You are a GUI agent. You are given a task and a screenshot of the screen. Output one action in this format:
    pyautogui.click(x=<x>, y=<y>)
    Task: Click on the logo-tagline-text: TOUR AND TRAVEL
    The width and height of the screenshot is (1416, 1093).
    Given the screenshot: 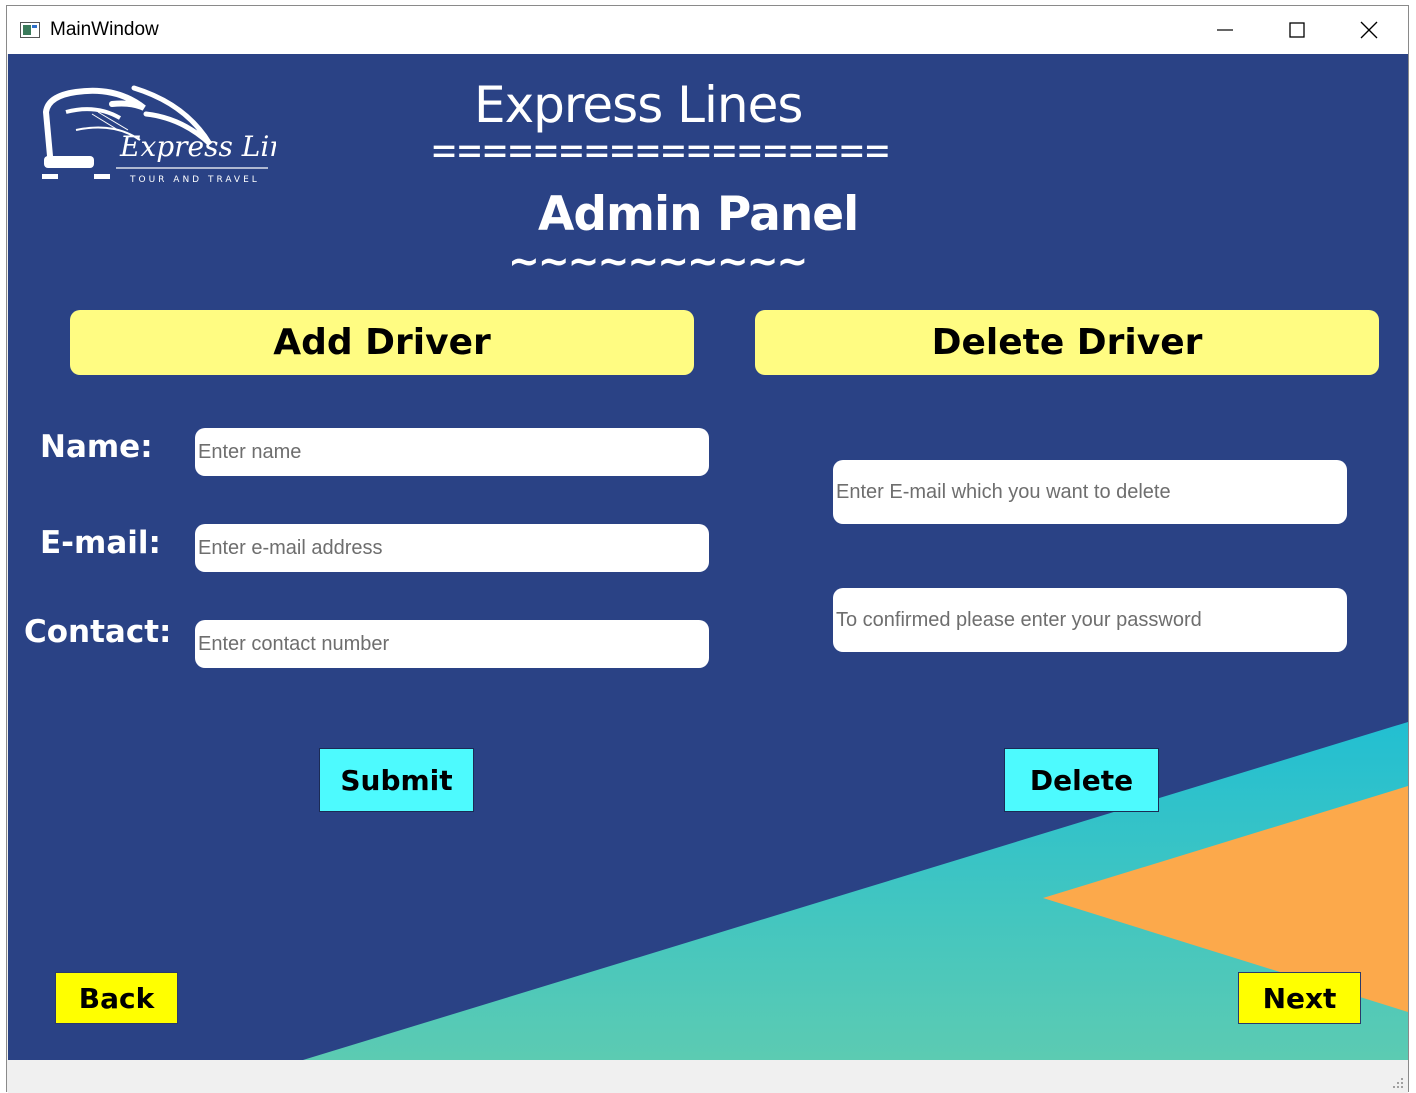 What is the action you would take?
    pyautogui.click(x=194, y=180)
    